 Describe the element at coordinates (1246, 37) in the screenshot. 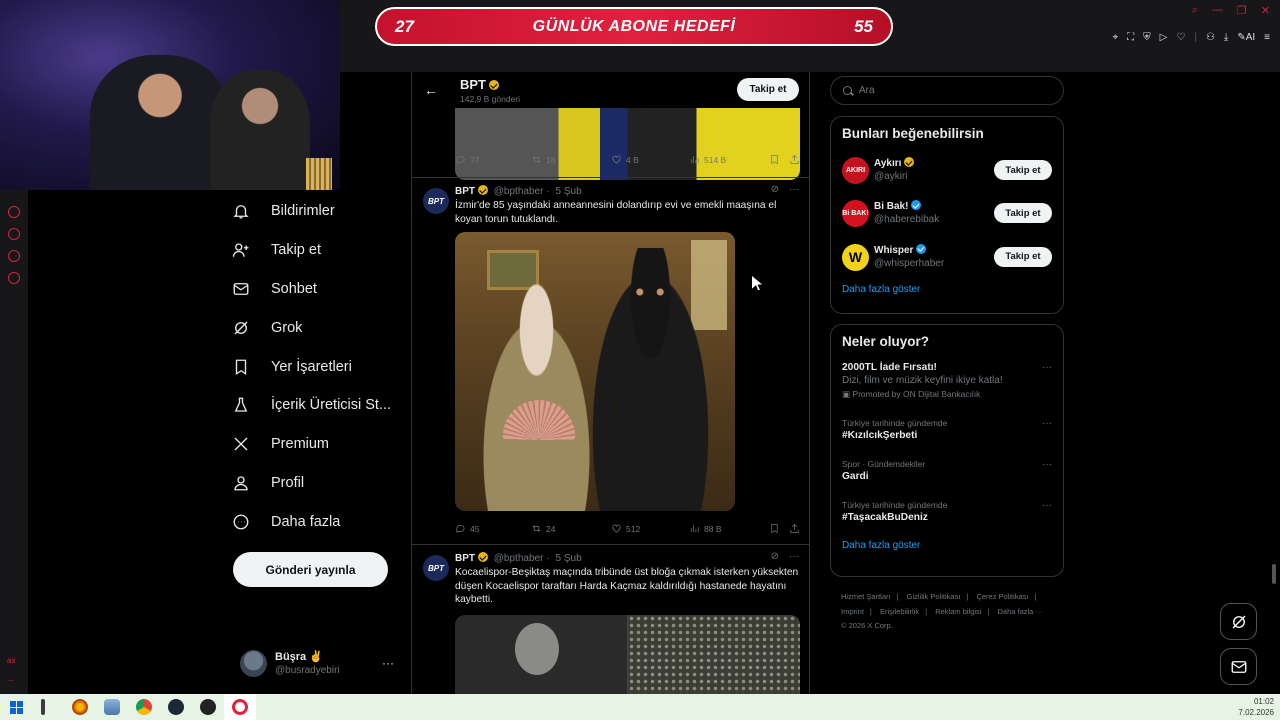

I see `ai-icon: ✎AI` at that location.